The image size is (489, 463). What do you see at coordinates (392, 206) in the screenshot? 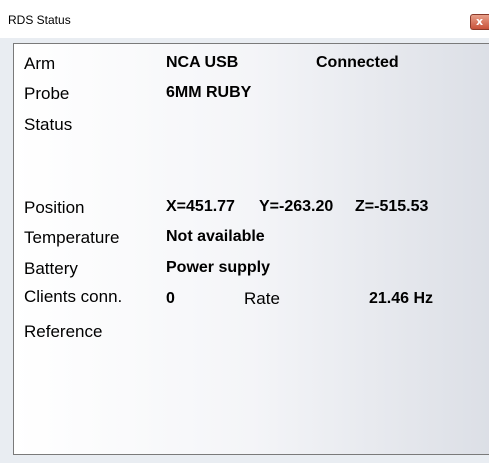
I see `position-z-value: Z=-515.53` at bounding box center [392, 206].